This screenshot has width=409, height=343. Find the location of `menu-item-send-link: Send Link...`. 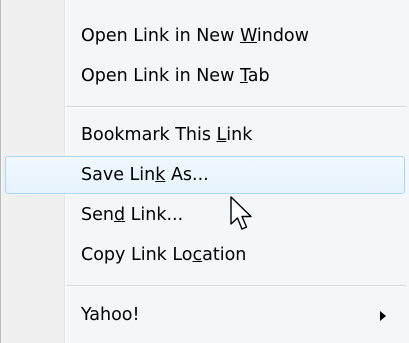

menu-item-send-link: Send Link... is located at coordinates (205, 215).